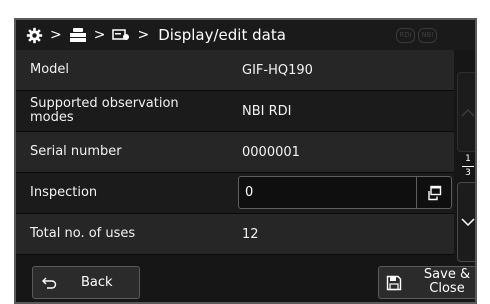 The image size is (490, 304). What do you see at coordinates (34, 35) in the screenshot?
I see `gear-icon` at bounding box center [34, 35].